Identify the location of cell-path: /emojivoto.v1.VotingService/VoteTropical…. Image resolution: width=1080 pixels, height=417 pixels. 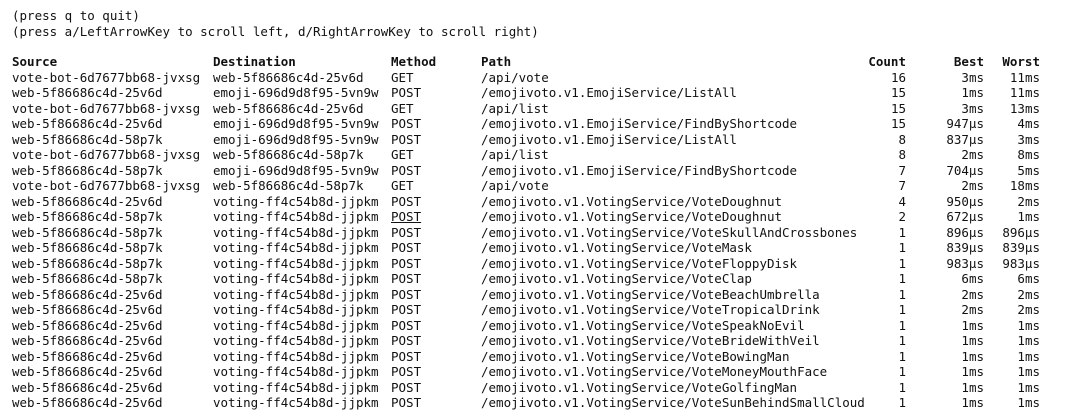
(650, 309).